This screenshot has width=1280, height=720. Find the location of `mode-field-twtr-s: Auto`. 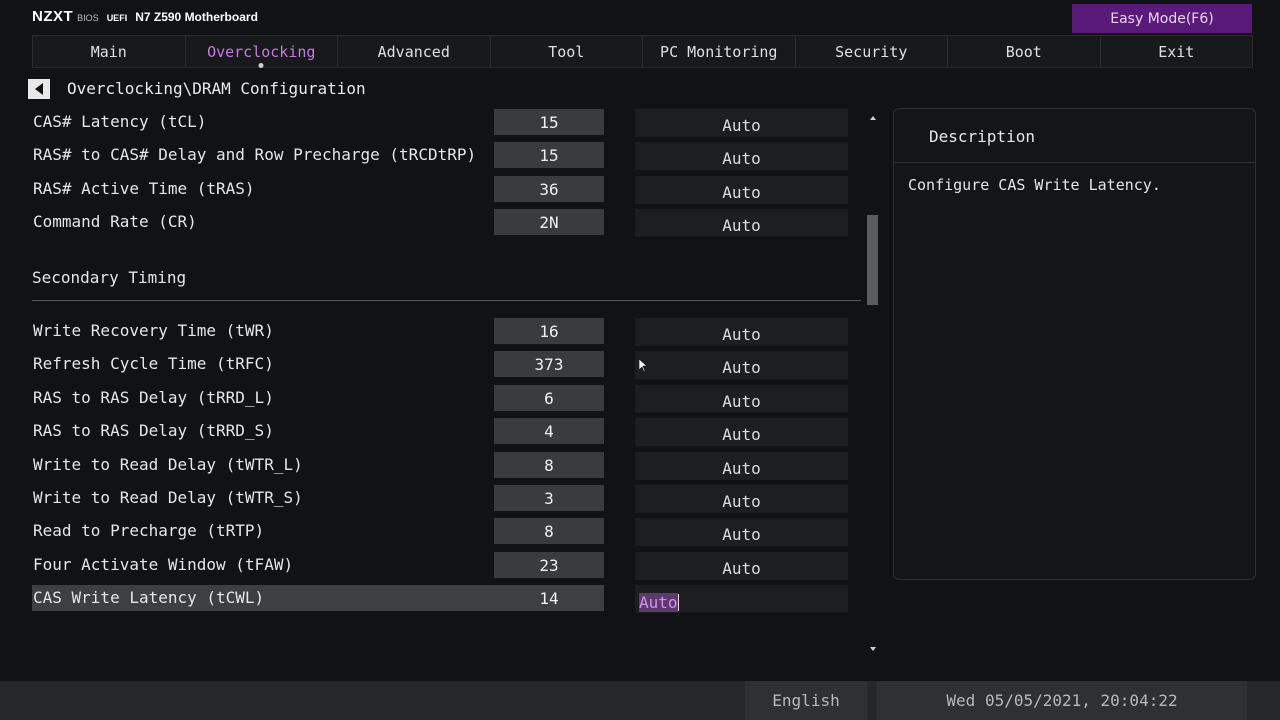

mode-field-twtr-s: Auto is located at coordinates (741, 499).